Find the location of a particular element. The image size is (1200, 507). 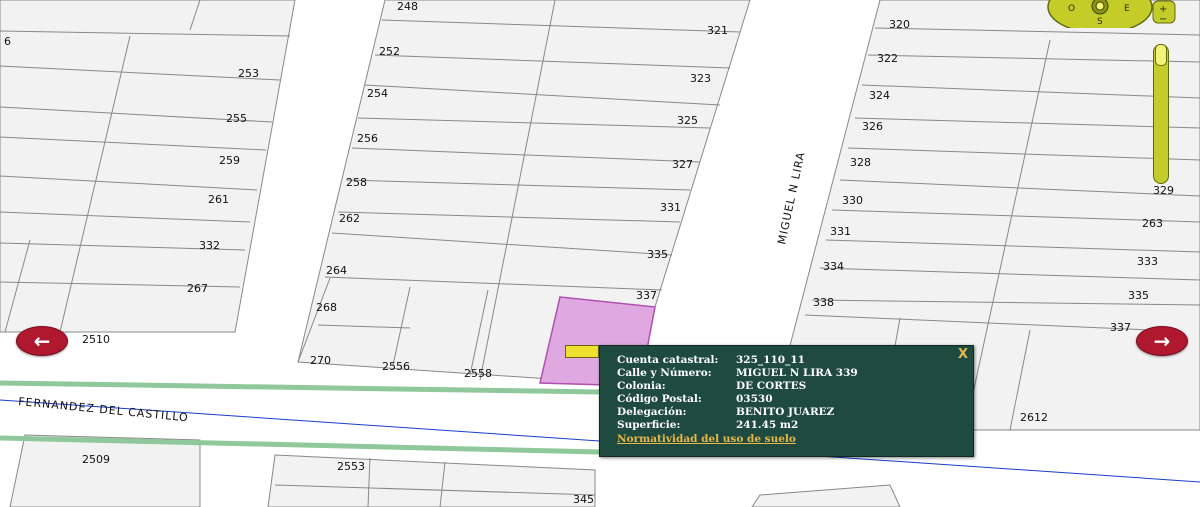

lot-number: 267 is located at coordinates (197, 288).